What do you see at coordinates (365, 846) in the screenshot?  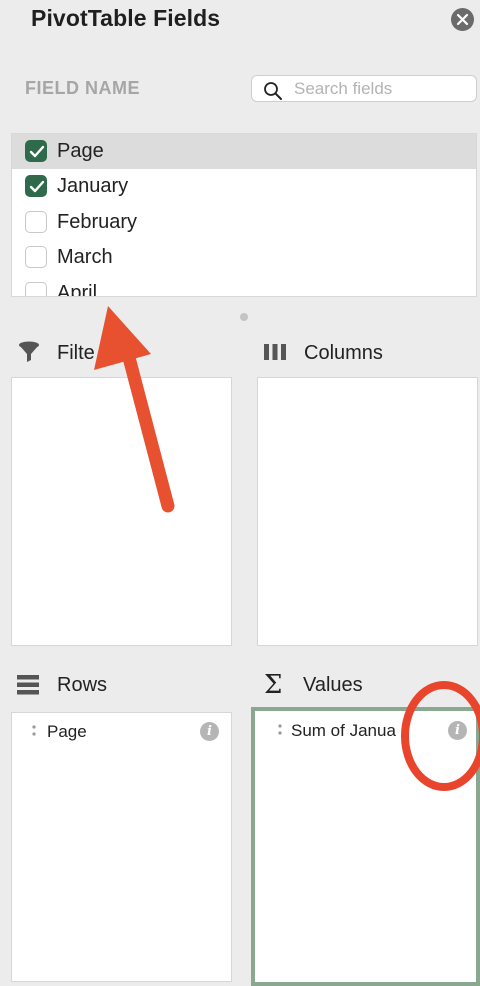 I see `values-drop-area: Sum of Janua i` at bounding box center [365, 846].